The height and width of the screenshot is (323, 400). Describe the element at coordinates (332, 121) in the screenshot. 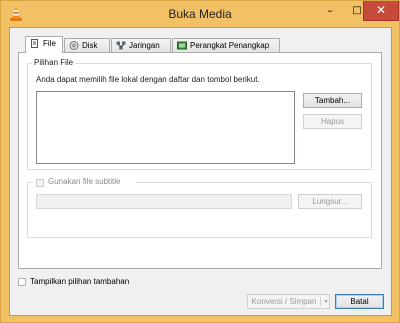

I see `remove-file-button: Hapus` at that location.